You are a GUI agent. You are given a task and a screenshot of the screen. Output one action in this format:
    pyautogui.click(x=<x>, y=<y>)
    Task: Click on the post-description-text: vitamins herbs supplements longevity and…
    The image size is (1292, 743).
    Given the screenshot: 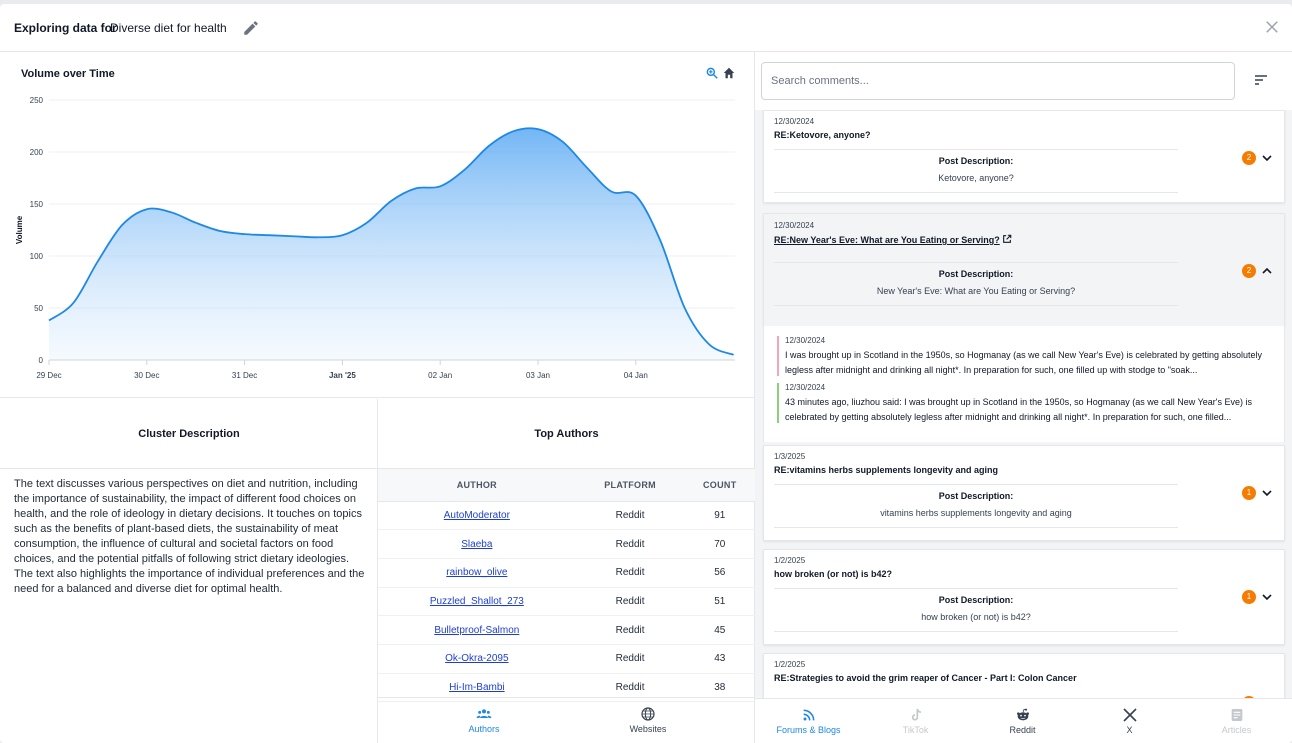 What is the action you would take?
    pyautogui.click(x=976, y=513)
    